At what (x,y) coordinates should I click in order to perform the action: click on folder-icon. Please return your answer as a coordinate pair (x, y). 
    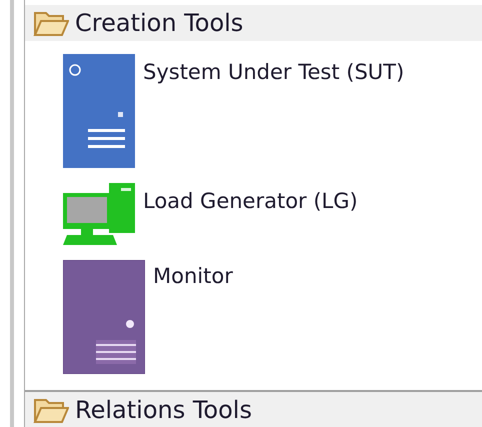
    Looking at the image, I should click on (51, 23).